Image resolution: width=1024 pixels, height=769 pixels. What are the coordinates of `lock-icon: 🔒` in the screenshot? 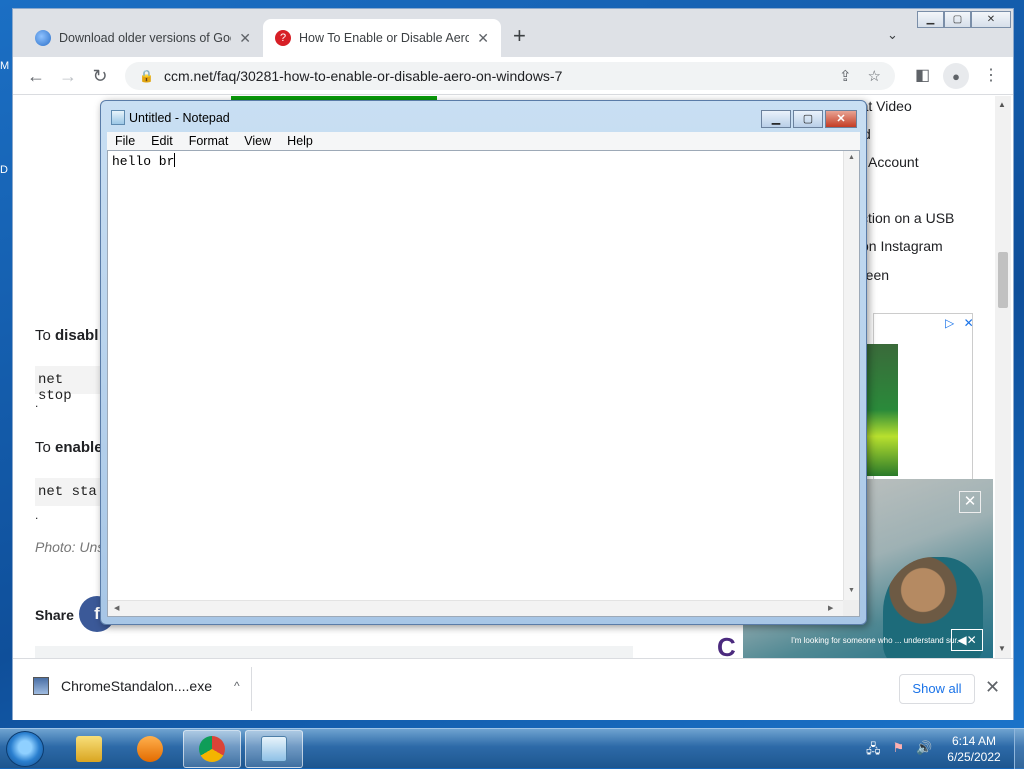 It's located at (146, 76).